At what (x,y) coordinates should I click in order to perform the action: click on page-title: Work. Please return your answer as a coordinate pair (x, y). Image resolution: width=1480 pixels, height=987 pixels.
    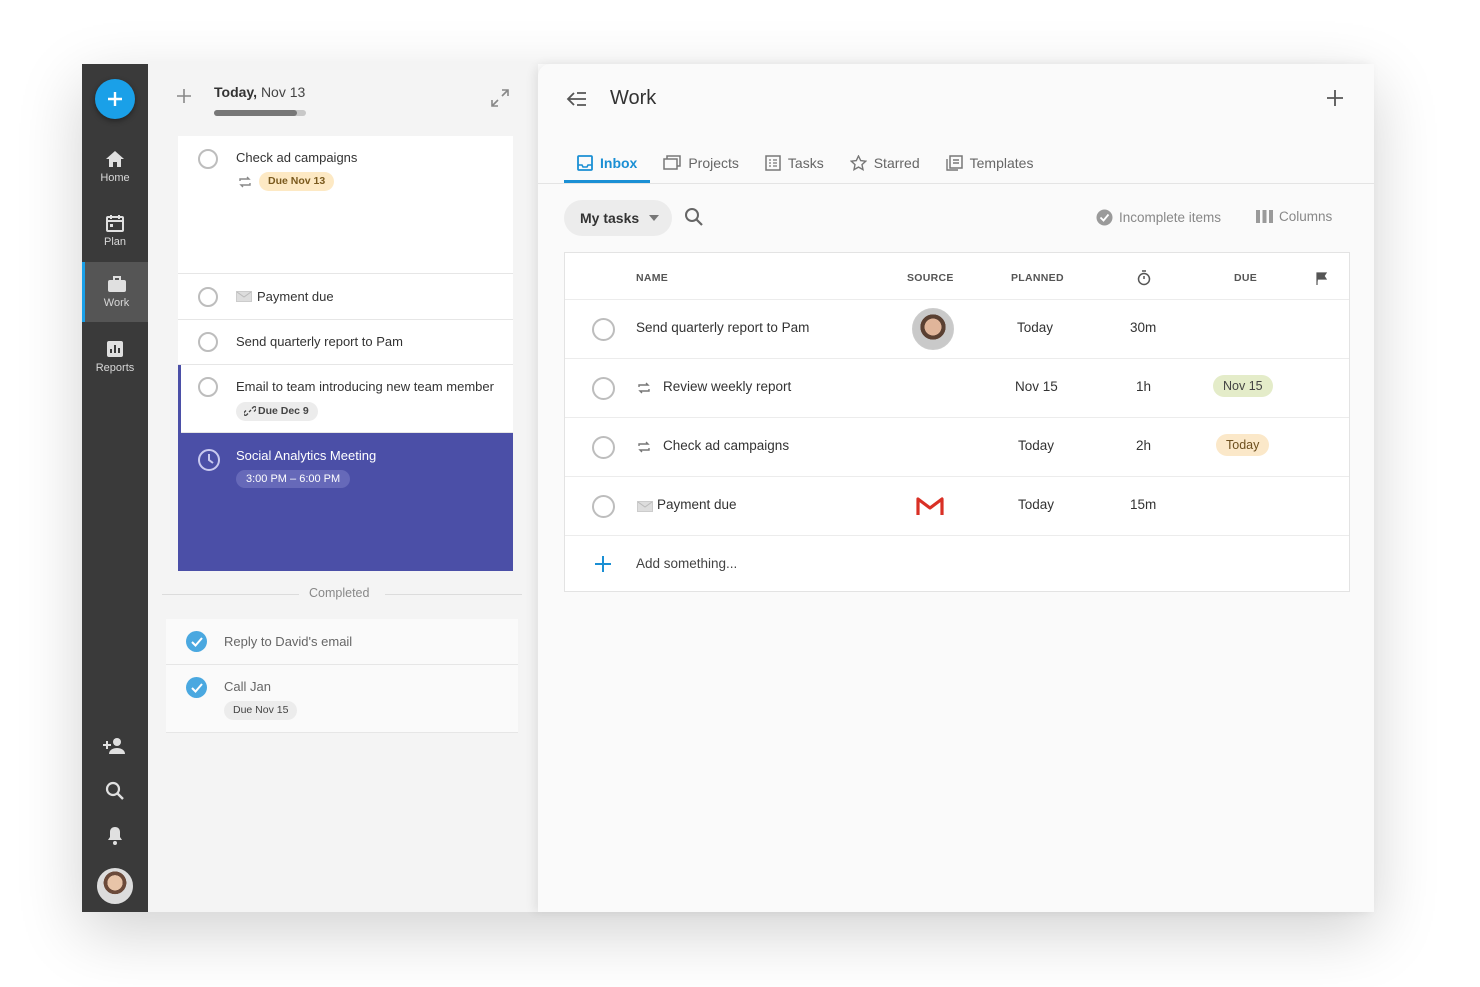
    Looking at the image, I should click on (633, 98).